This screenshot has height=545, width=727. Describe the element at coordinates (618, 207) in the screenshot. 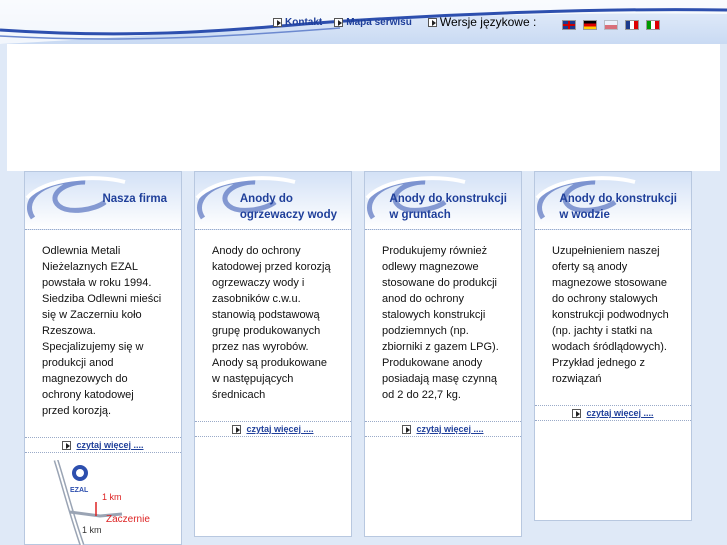

I see `card-title: Anody do konstrukcji w wodzie` at that location.